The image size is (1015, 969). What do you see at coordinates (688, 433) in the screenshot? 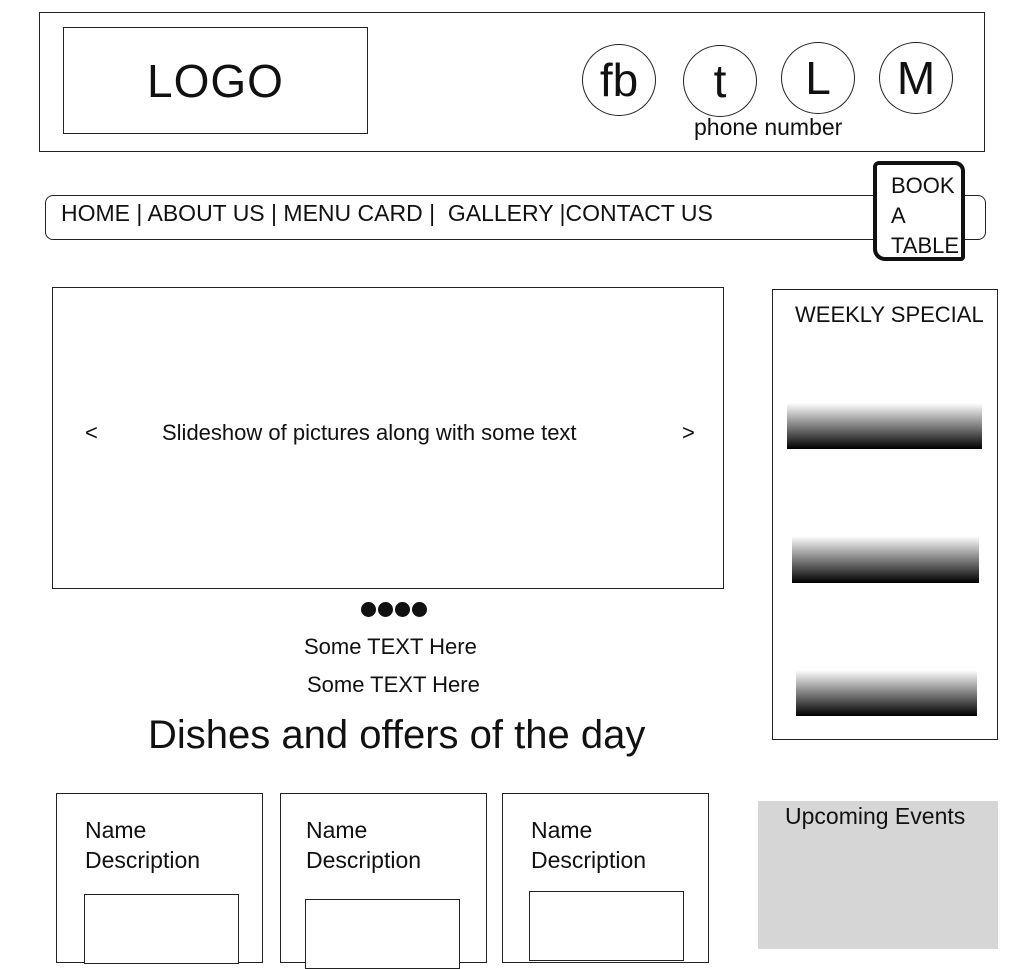
I see `slideshow-next-arrow: >` at bounding box center [688, 433].